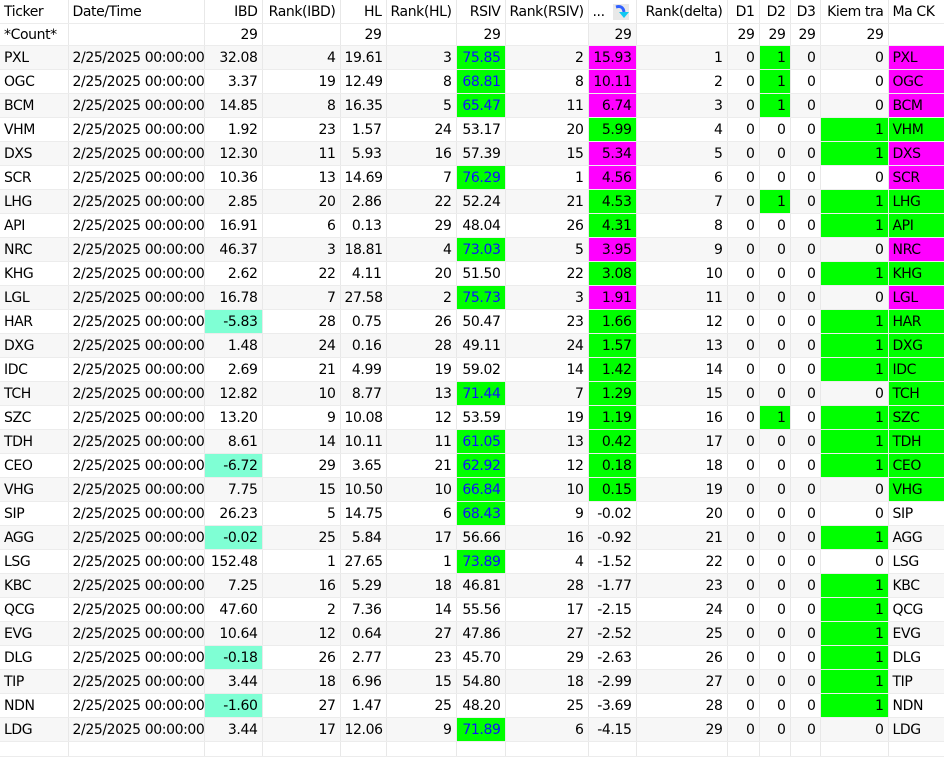 The image size is (944, 758). Describe the element at coordinates (421, 441) in the screenshot. I see `cell-rank-hl: 11` at that location.